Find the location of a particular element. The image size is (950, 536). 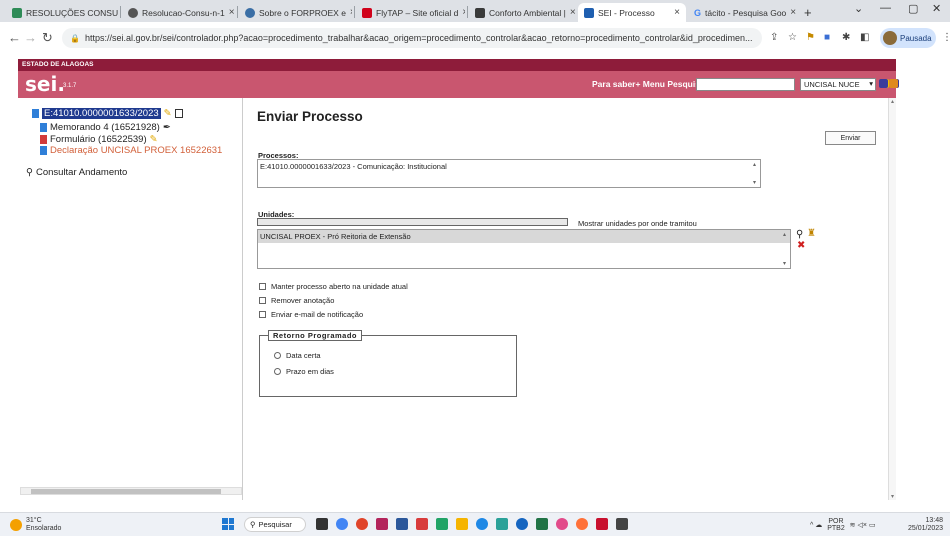

side-panel-icon: ◧ is located at coordinates (864, 37).